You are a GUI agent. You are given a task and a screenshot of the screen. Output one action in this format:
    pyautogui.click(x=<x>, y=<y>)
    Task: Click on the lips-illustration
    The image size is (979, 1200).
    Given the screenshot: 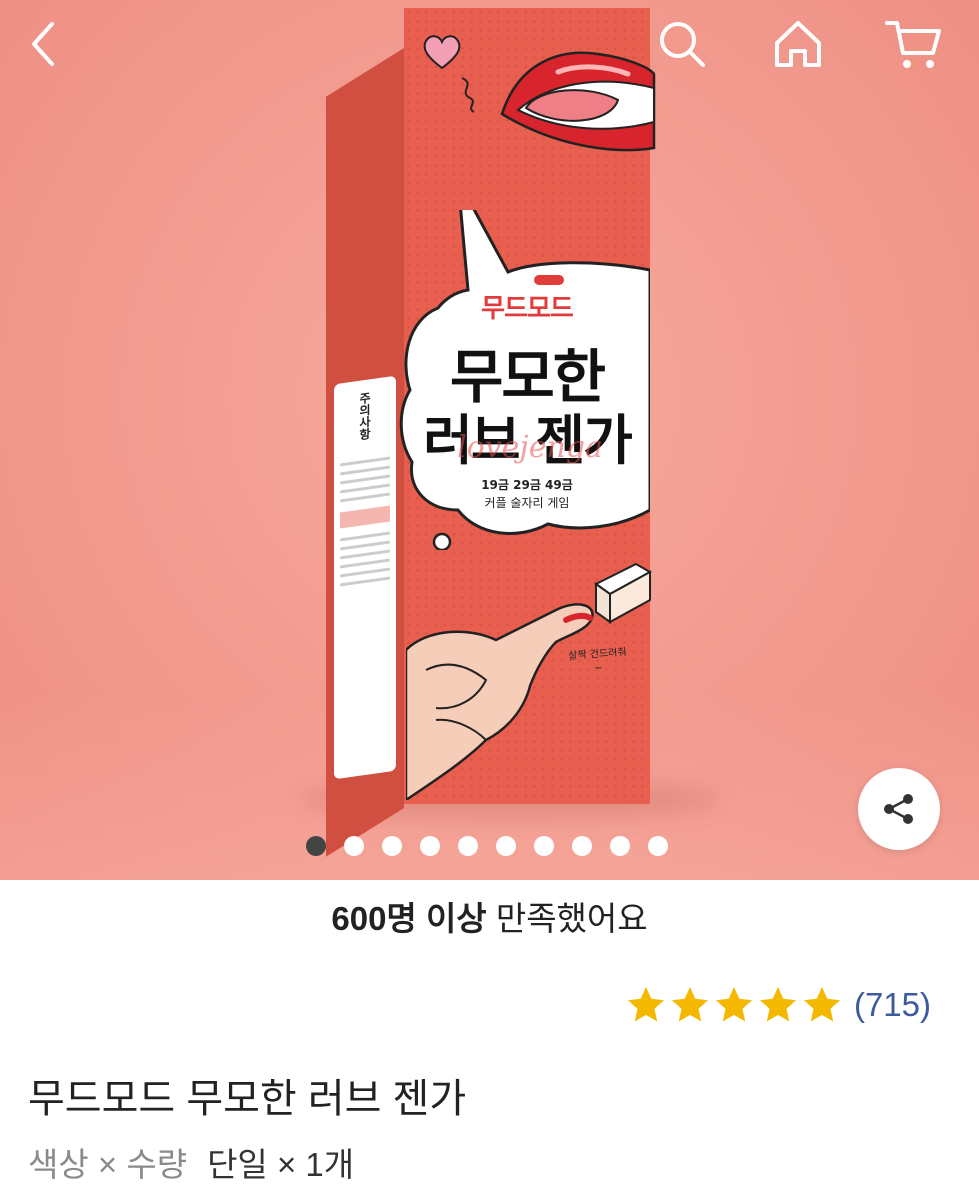 What is the action you would take?
    pyautogui.click(x=578, y=101)
    